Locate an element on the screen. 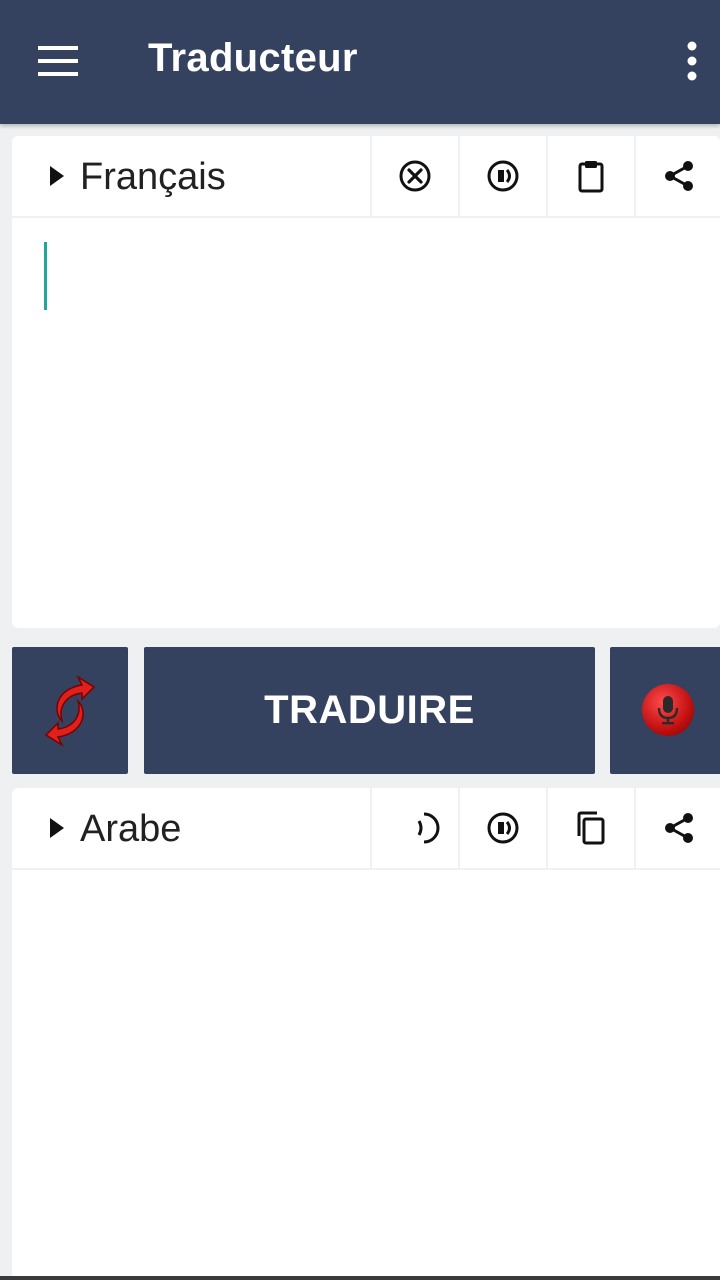 This screenshot has width=720, height=1280. more-vertical-icon is located at coordinates (692, 61).